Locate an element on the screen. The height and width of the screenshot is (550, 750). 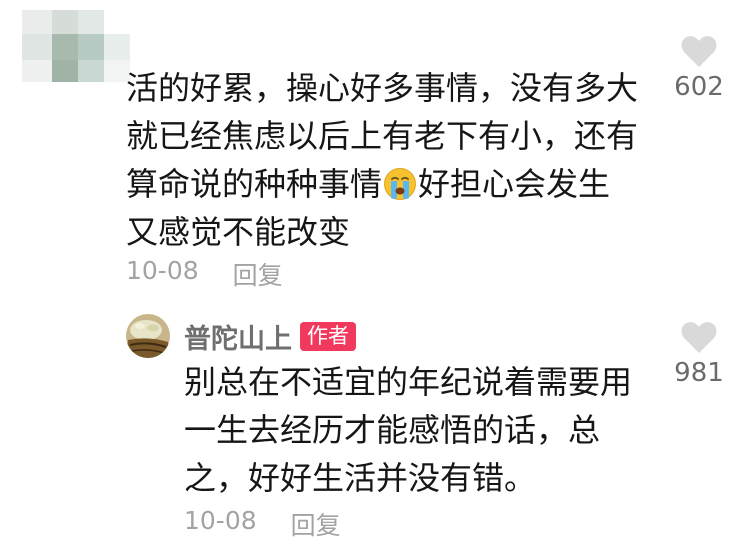
comment-text-line: 之，好好生活并没有错。 is located at coordinates (360, 478).